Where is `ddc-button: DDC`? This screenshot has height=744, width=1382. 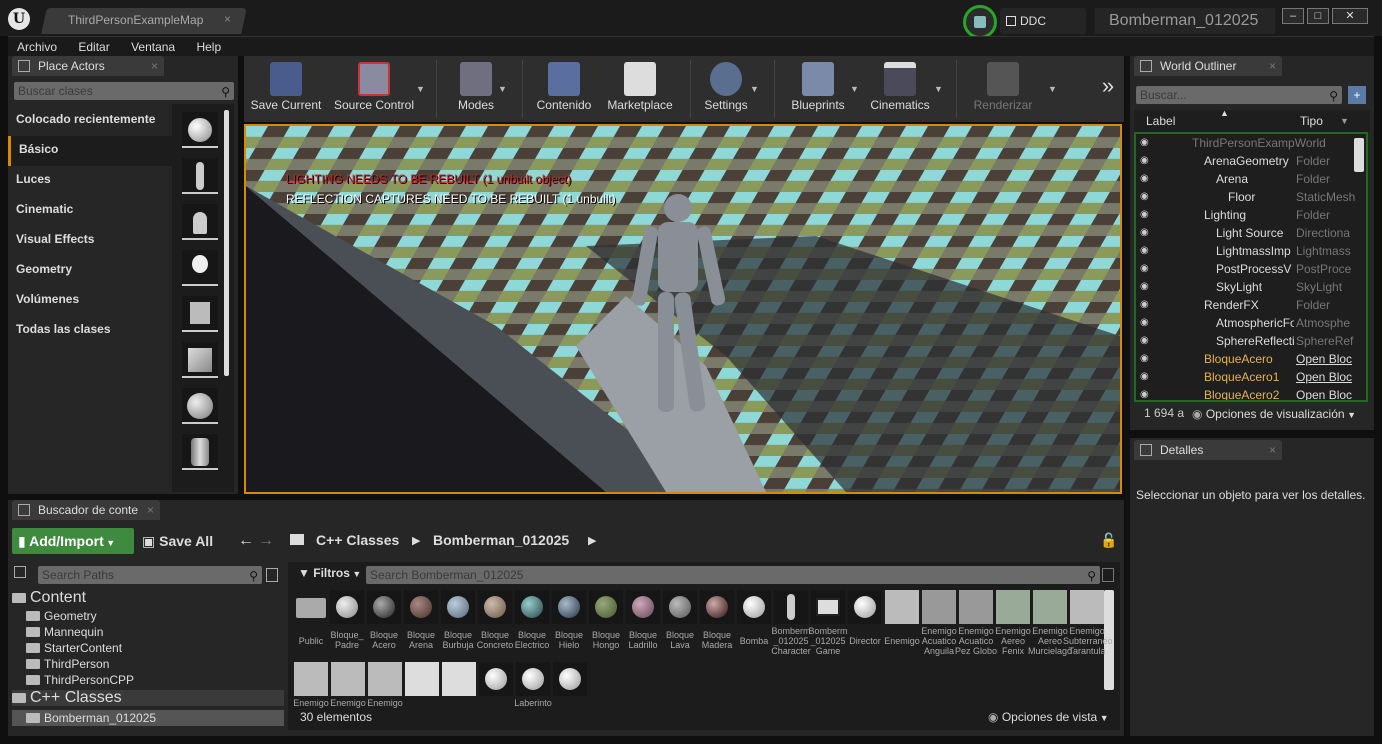 ddc-button: DDC is located at coordinates (1043, 21).